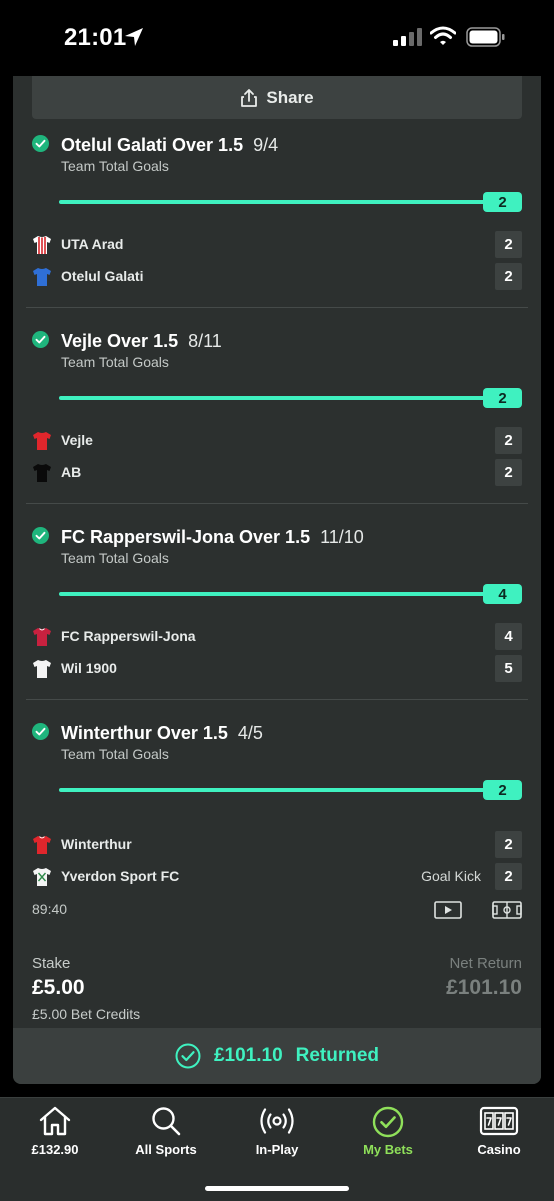 The height and width of the screenshot is (1201, 554). Describe the element at coordinates (499, 1121) in the screenshot. I see `slot-machine-icon` at that location.